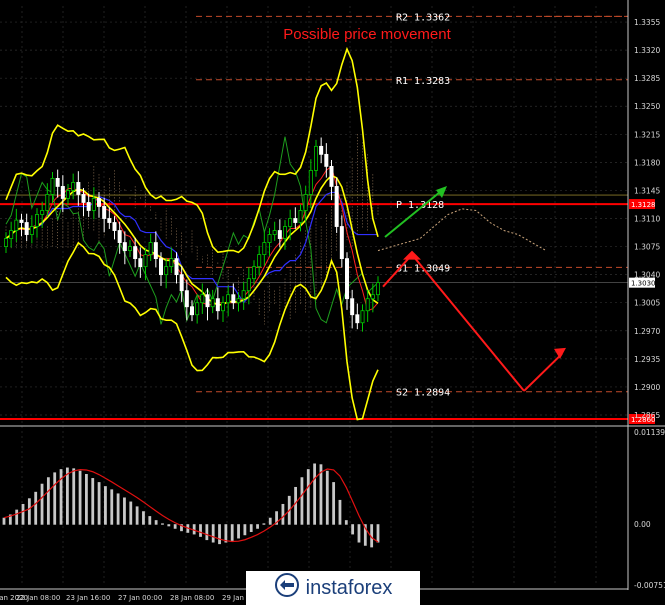  Describe the element at coordinates (647, 134) in the screenshot. I see `price-tick-label: 1.3215` at that location.